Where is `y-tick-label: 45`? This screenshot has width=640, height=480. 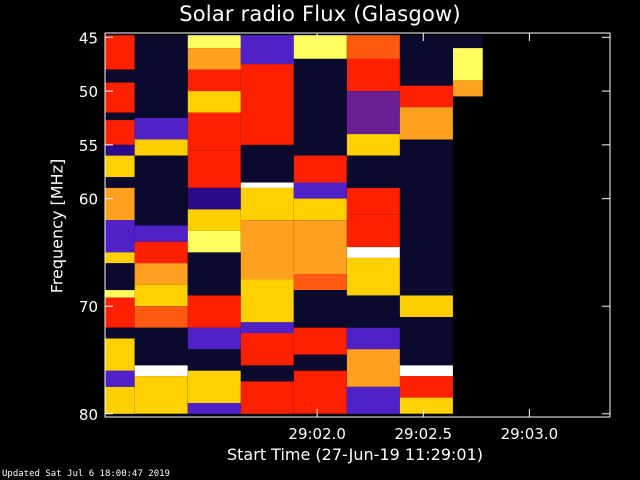
y-tick-label: 45 is located at coordinates (88, 38).